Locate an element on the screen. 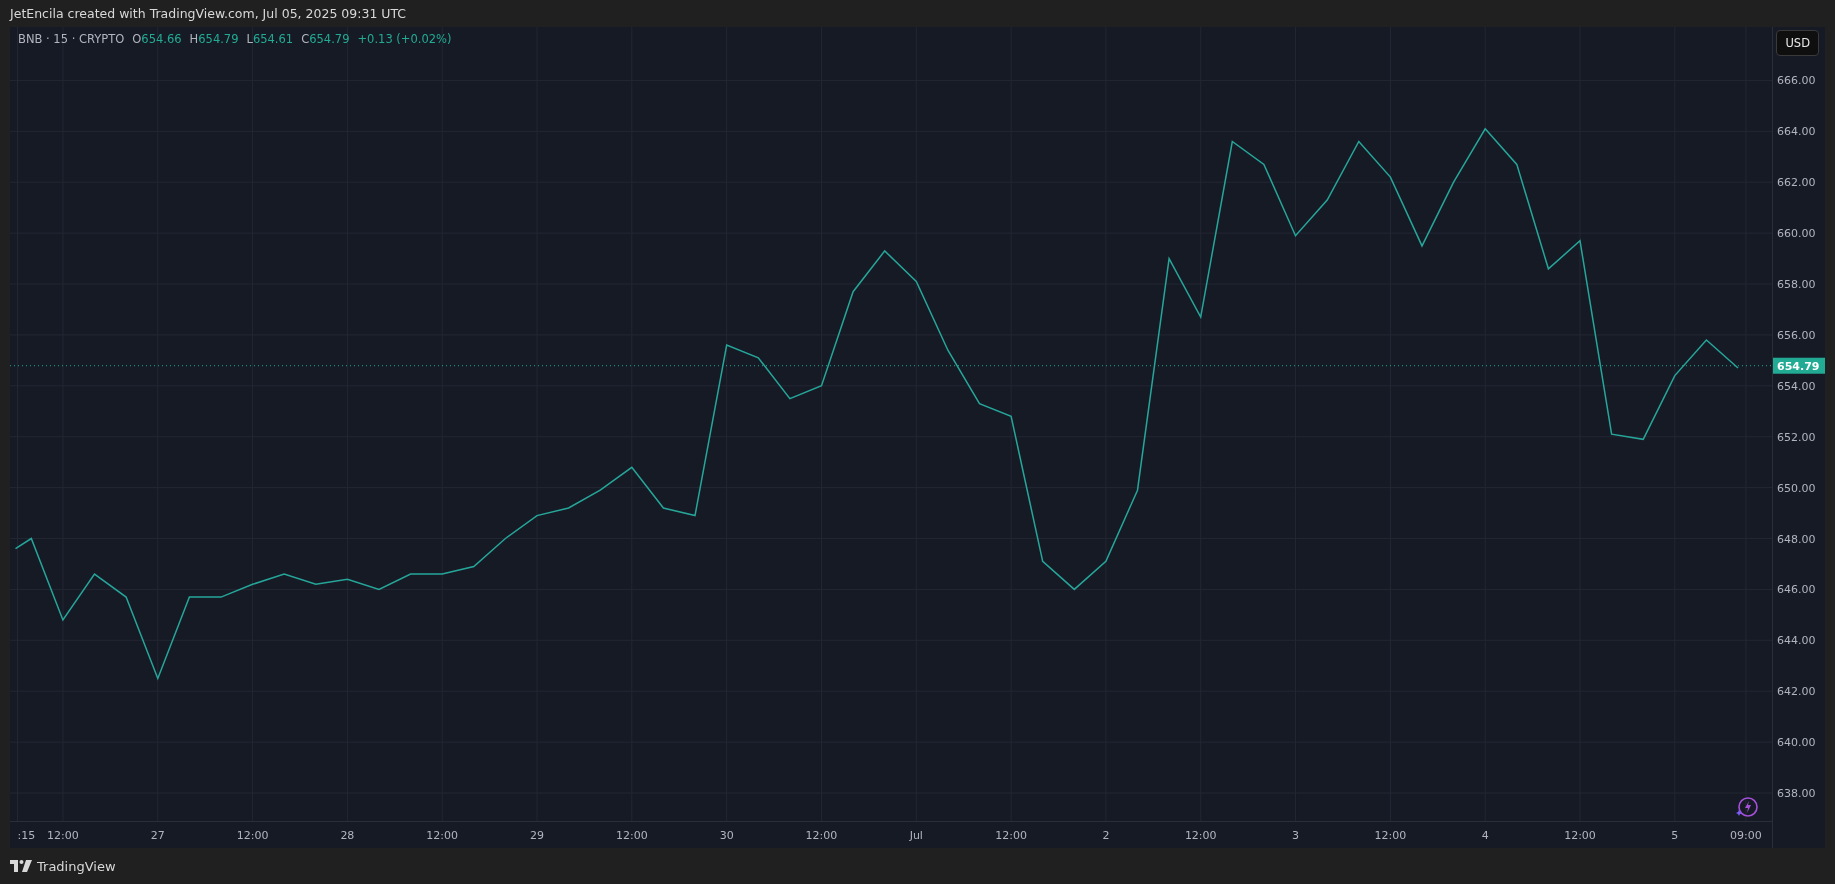  time-axis-label: 09:00 is located at coordinates (1746, 835).